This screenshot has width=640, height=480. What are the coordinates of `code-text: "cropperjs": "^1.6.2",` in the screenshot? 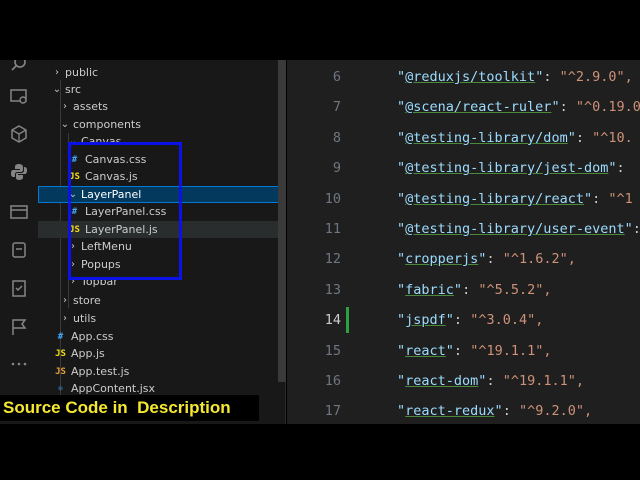 It's located at (486, 259).